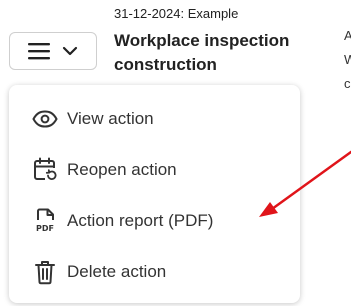 The height and width of the screenshot is (306, 351). Describe the element at coordinates (53, 51) in the screenshot. I see `actions-menu-button` at that location.